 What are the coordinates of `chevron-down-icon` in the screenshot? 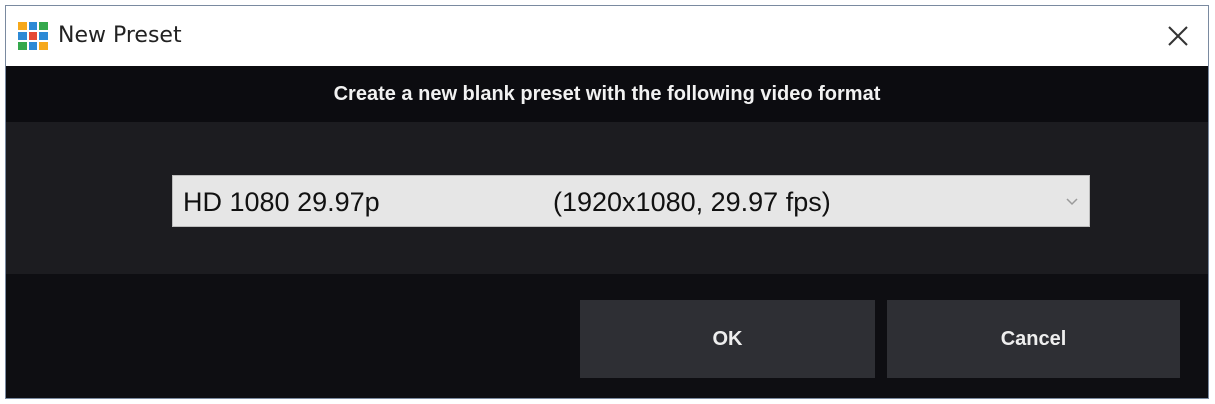 It's located at (1072, 202).